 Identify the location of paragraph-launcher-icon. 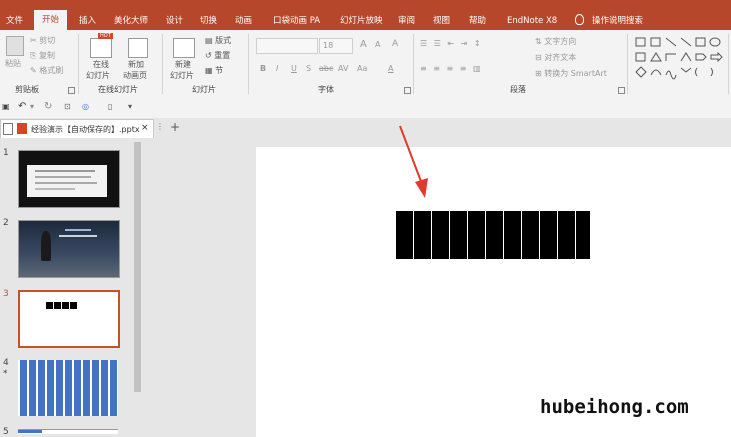
(621, 90).